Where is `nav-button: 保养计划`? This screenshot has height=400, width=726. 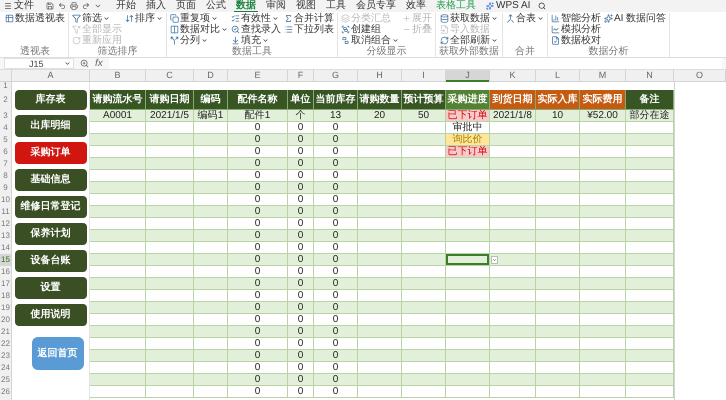
nav-button: 保养计划 is located at coordinates (50, 234).